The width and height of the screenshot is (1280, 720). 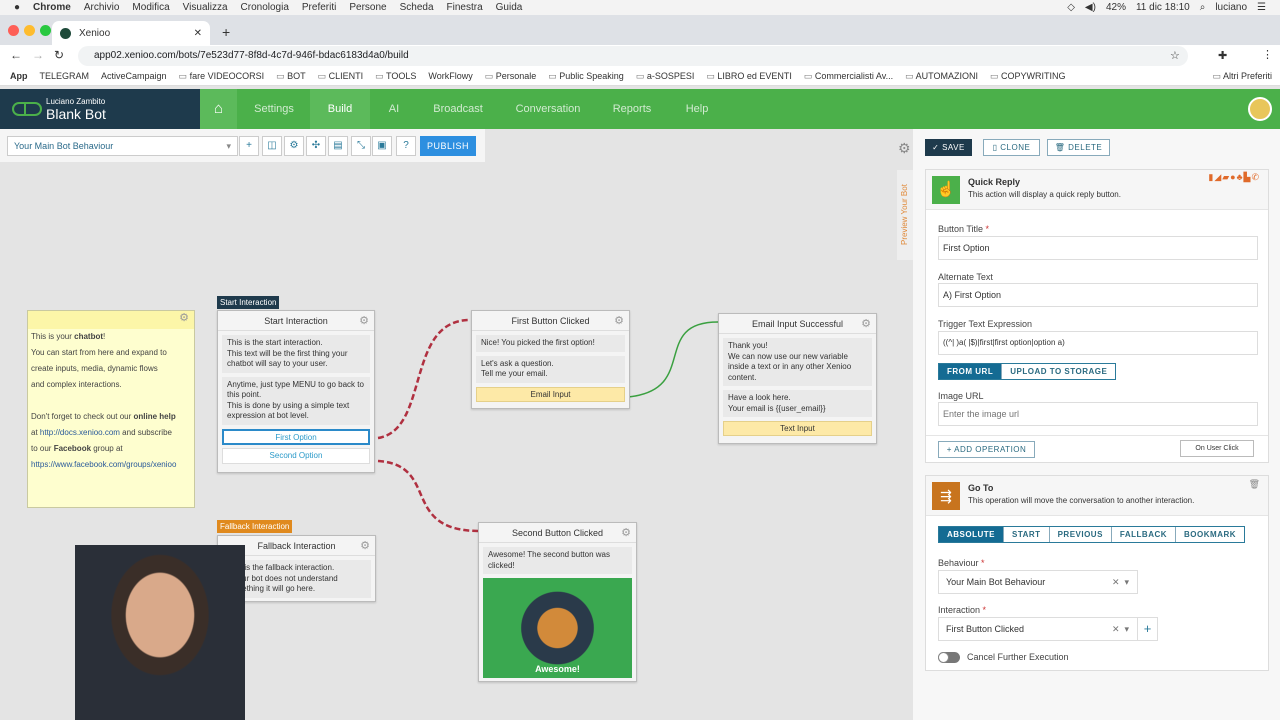 I want to click on trash-icon: 🗑, so click(x=1254, y=484).